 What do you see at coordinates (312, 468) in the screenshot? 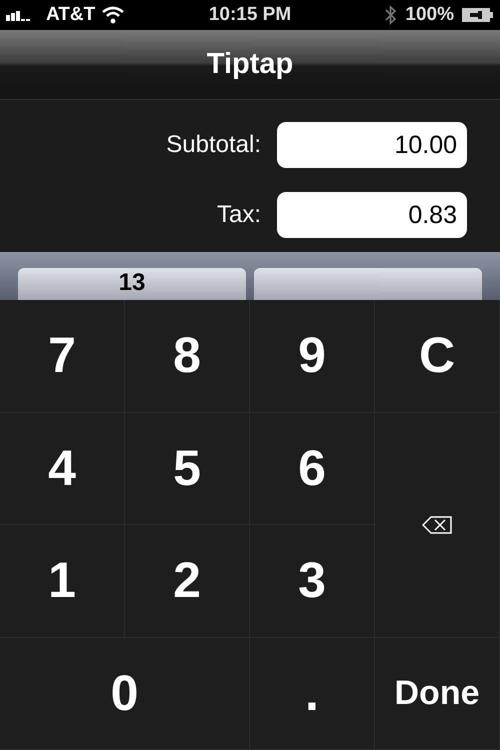
I see `keypad-key: 6` at bounding box center [312, 468].